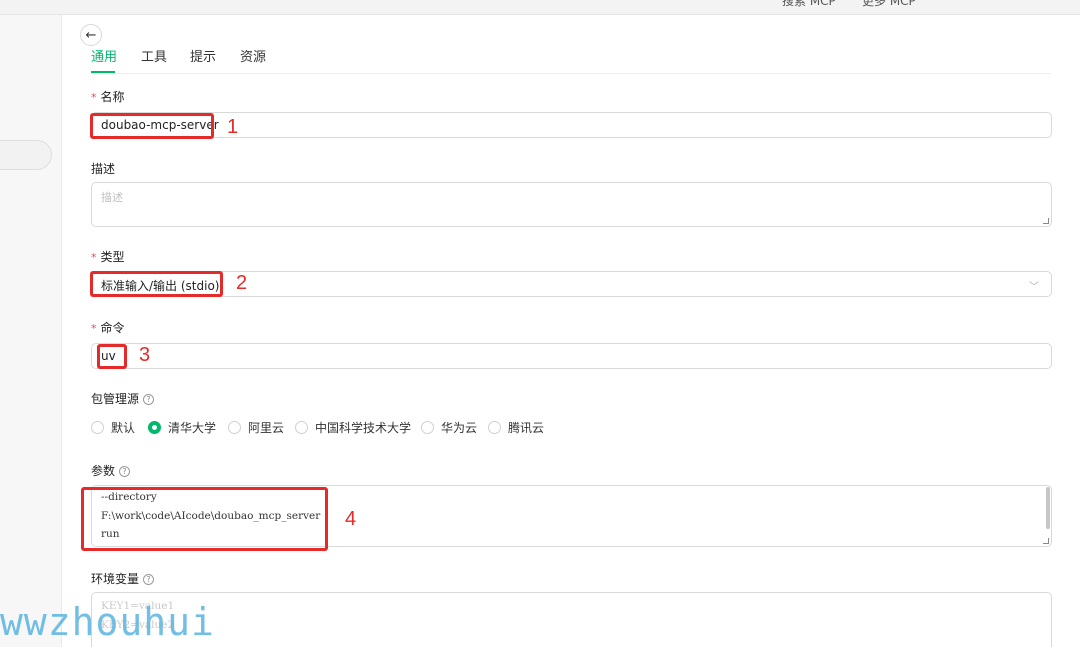 The width and height of the screenshot is (1080, 647). Describe the element at coordinates (571, 204) in the screenshot. I see `description-textarea: 描述` at that location.